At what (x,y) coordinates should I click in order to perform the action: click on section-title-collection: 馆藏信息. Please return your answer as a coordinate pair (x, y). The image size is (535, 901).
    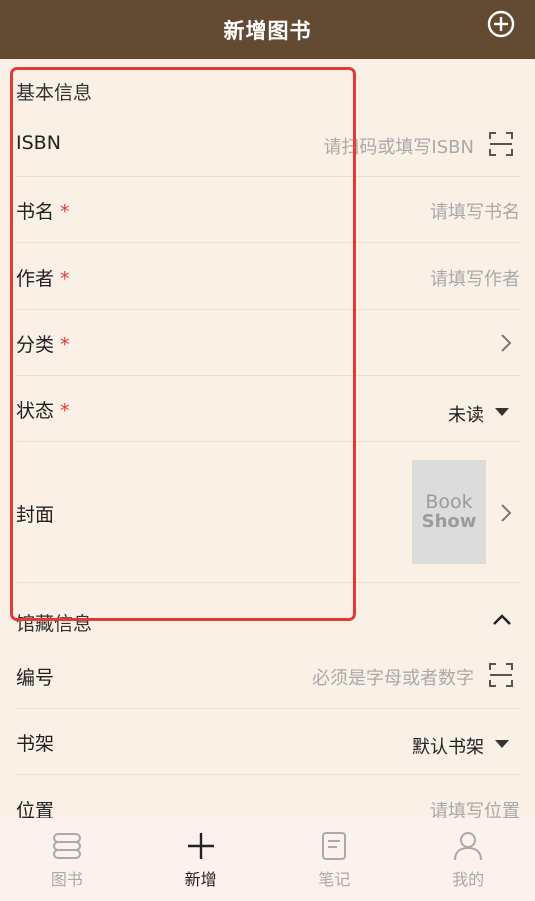
    Looking at the image, I should click on (54, 624).